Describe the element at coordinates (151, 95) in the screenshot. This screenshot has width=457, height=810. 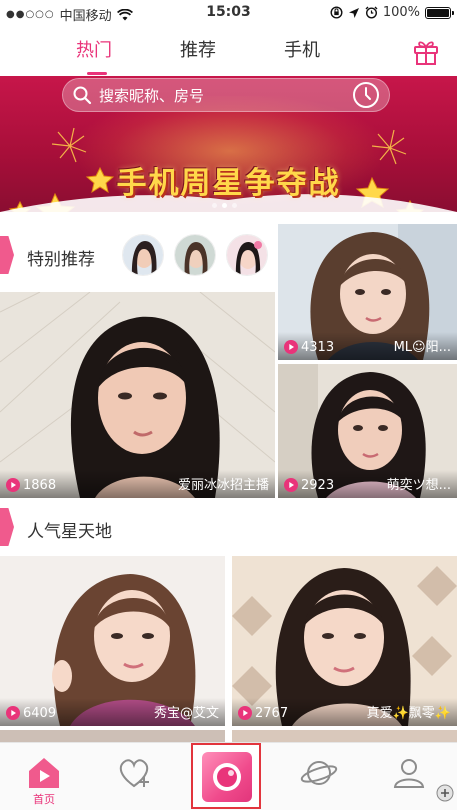
I see `search-input: 搜索昵称、房号` at that location.